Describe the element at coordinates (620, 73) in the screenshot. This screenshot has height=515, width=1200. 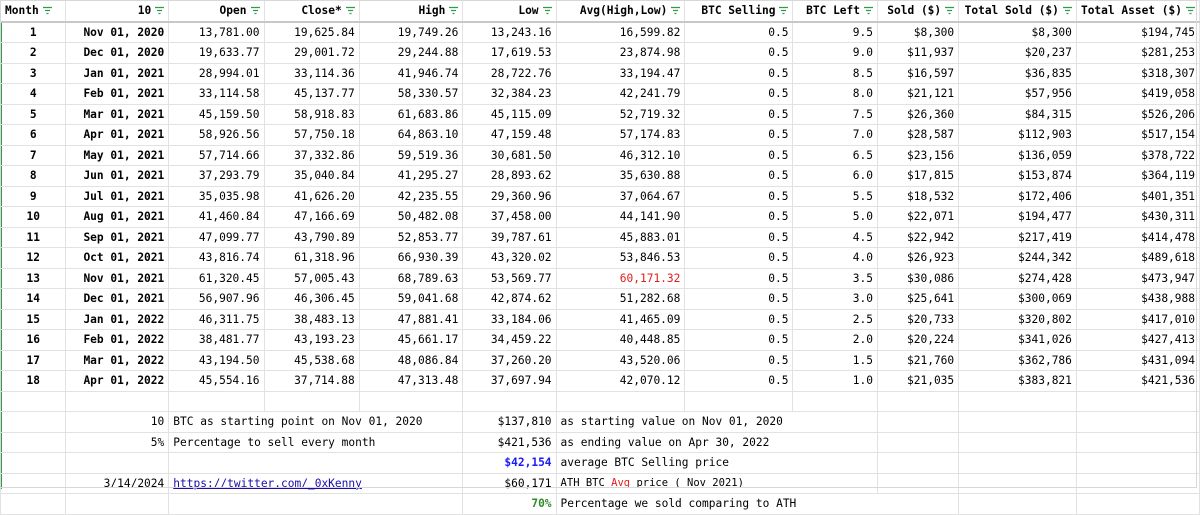
I see `table-cell: 33,194.47` at that location.